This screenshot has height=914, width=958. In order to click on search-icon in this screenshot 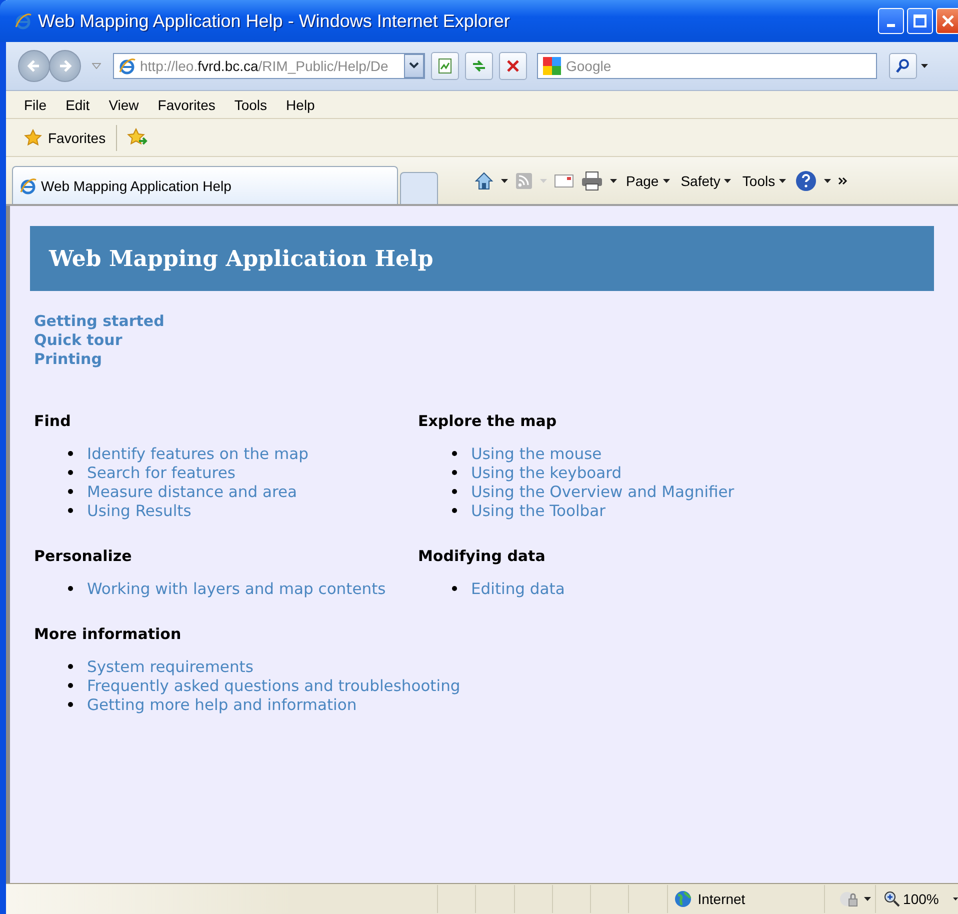, I will do `click(903, 66)`.